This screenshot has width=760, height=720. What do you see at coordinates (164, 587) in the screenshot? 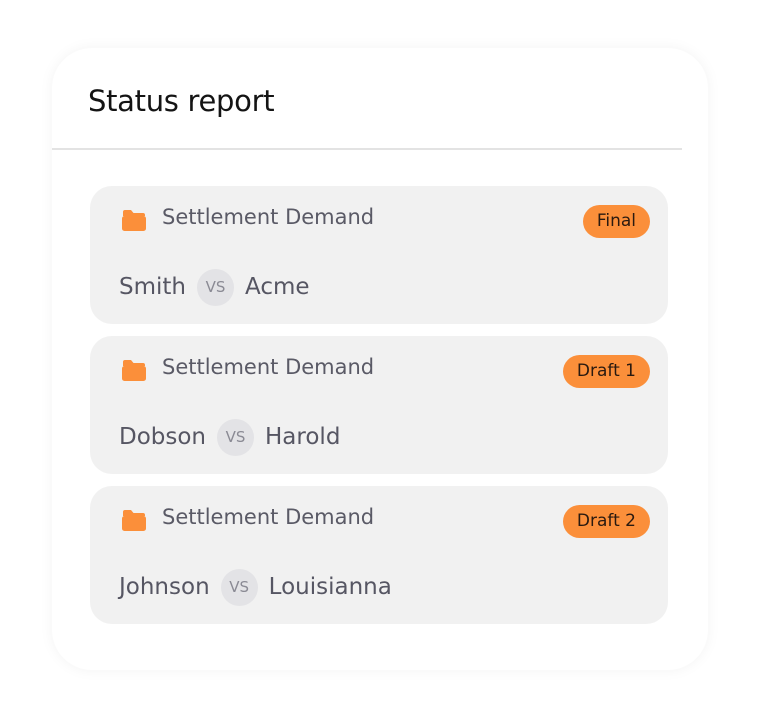
I see `plaintiff-name: Johnson` at bounding box center [164, 587].